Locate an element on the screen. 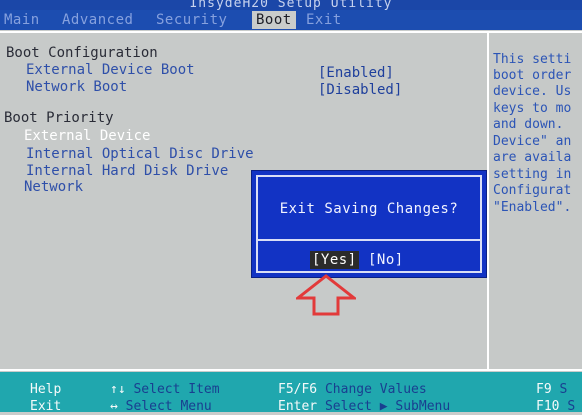 The height and width of the screenshot is (415, 582). boot-priority-heading: Boot Priority is located at coordinates (59, 118).